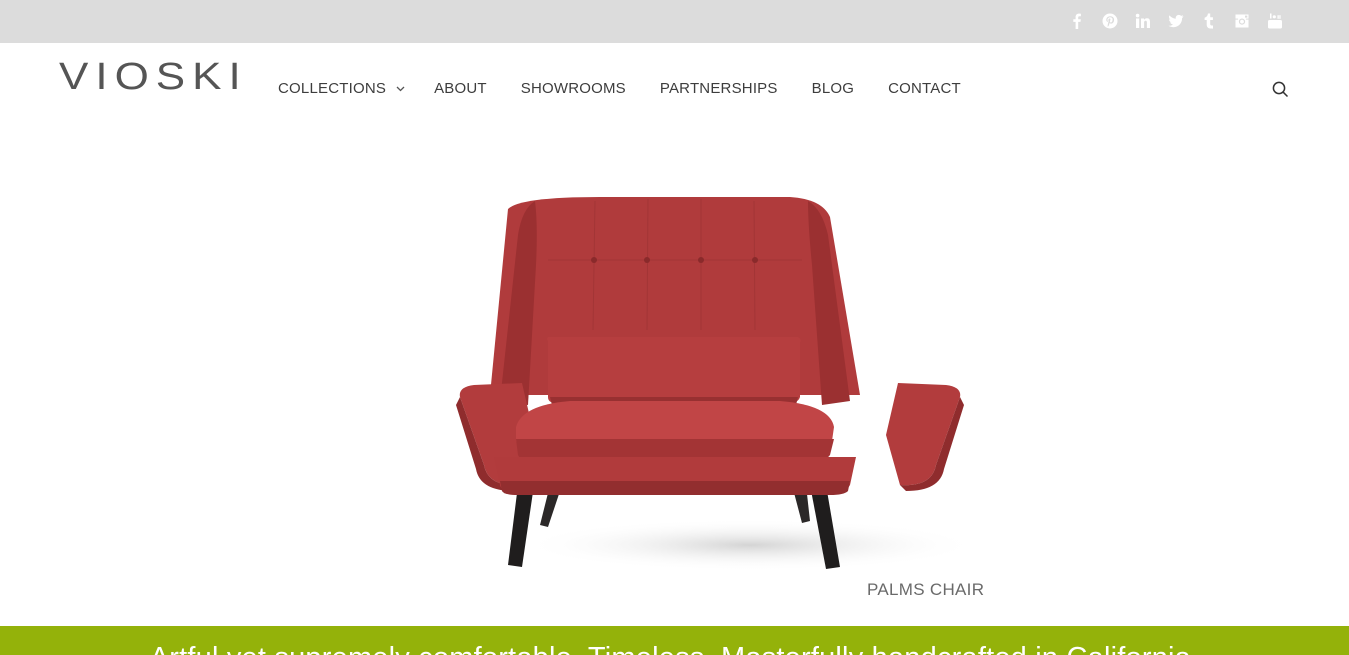  What do you see at coordinates (1241, 21) in the screenshot?
I see `instagram-icon` at bounding box center [1241, 21].